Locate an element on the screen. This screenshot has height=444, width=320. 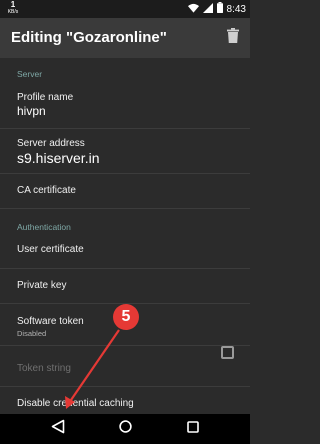
pref-user-certificate: User certificate is located at coordinates (130, 249).